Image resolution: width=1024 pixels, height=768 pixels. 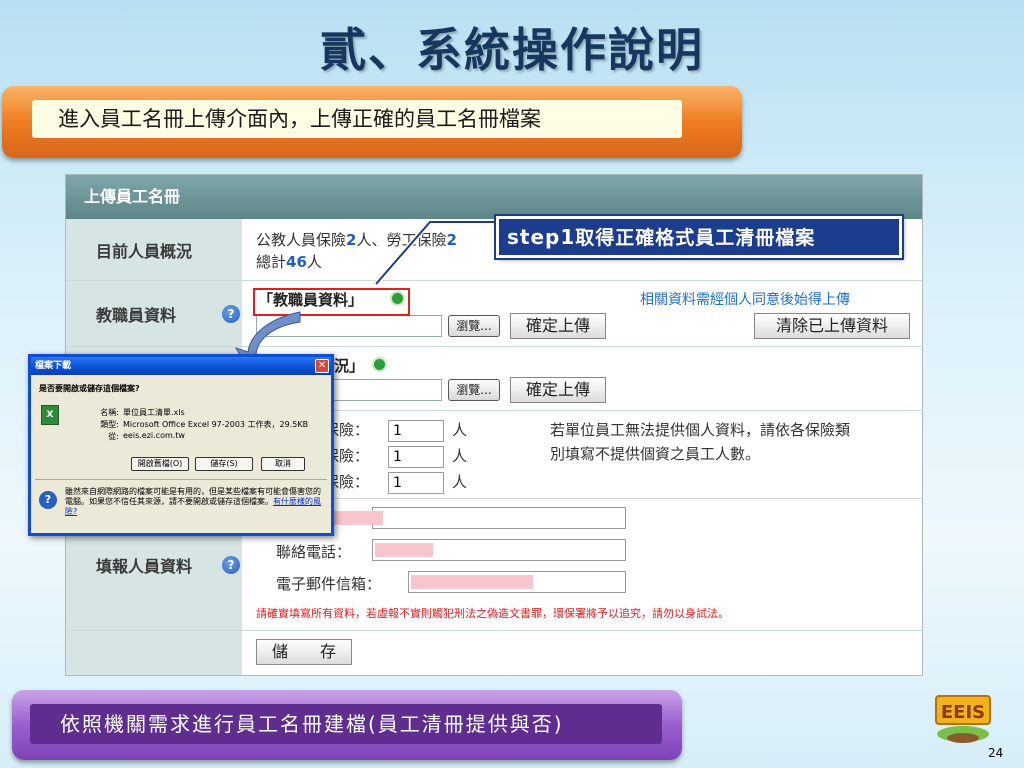 I want to click on dialog-titlebar: 檔案下載 ✕, so click(x=181, y=366).